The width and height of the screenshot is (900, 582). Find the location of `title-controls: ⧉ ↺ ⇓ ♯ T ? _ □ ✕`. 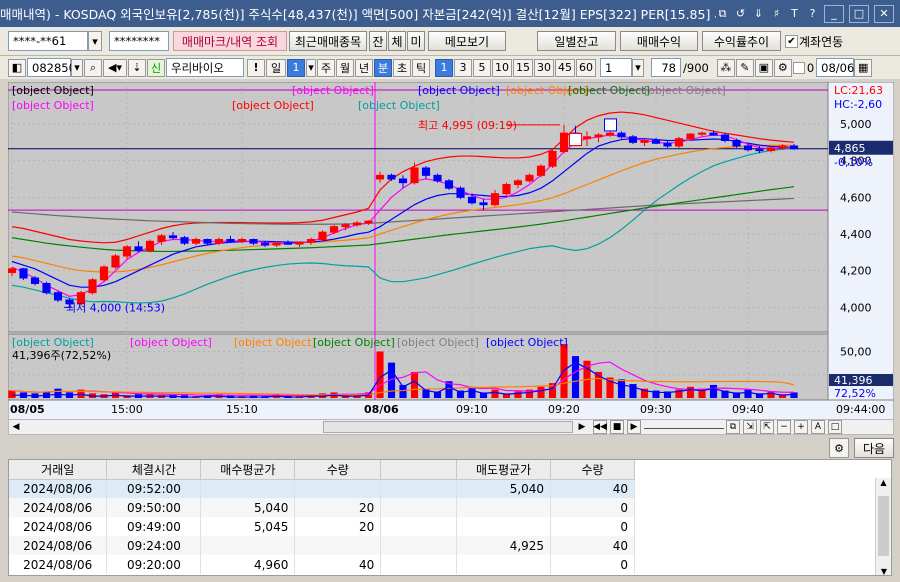

title-controls: ⧉ ↺ ⇓ ♯ T ? _ □ ✕ is located at coordinates (808, 13).